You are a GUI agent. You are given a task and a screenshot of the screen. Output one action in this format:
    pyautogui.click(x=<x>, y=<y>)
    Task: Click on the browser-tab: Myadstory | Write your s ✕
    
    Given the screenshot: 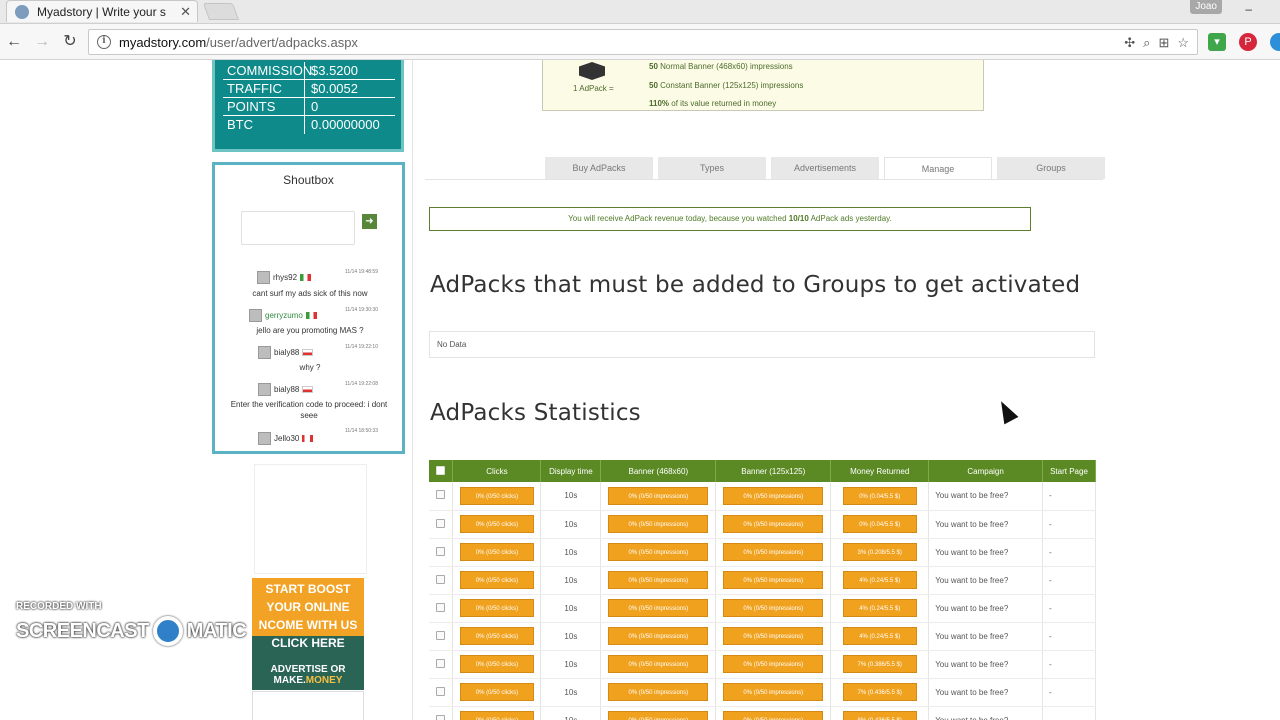 What is the action you would take?
    pyautogui.click(x=102, y=11)
    